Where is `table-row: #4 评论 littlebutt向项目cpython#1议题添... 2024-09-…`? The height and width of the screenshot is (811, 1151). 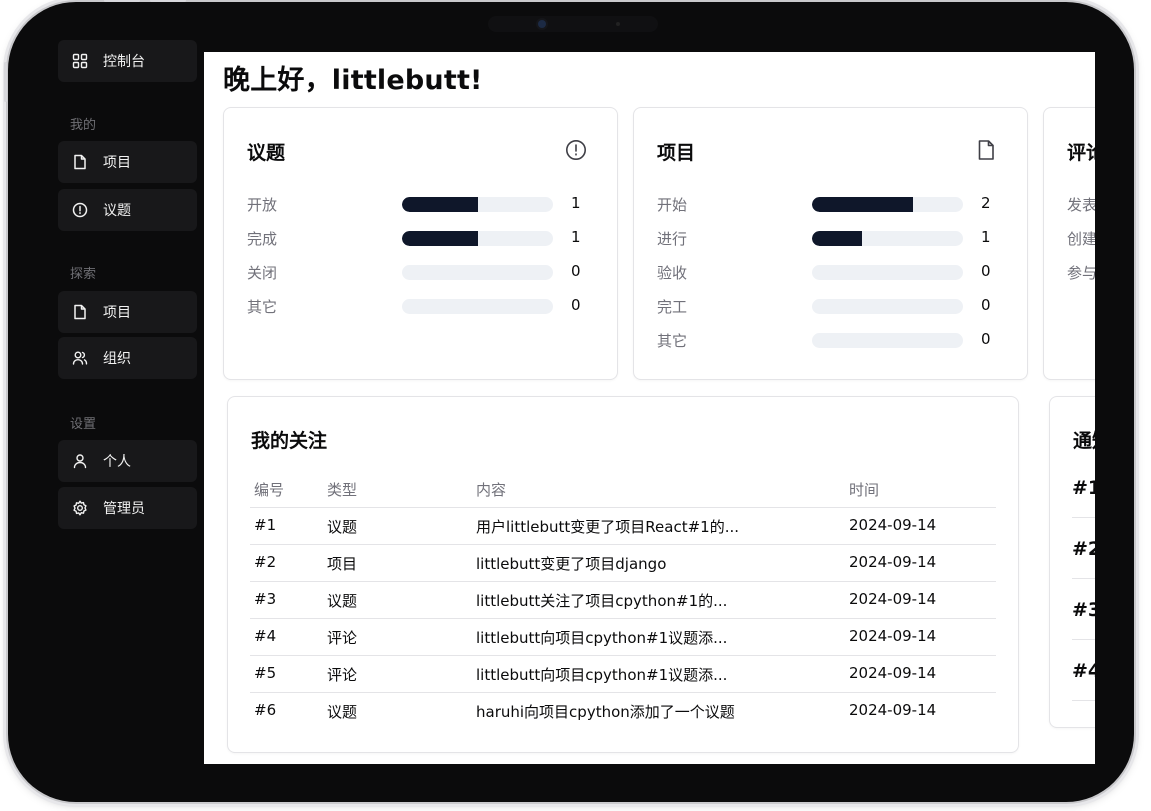
table-row: #4 评论 littlebutt向项目cpython#1议题添... 2024-09-… is located at coordinates (623, 637).